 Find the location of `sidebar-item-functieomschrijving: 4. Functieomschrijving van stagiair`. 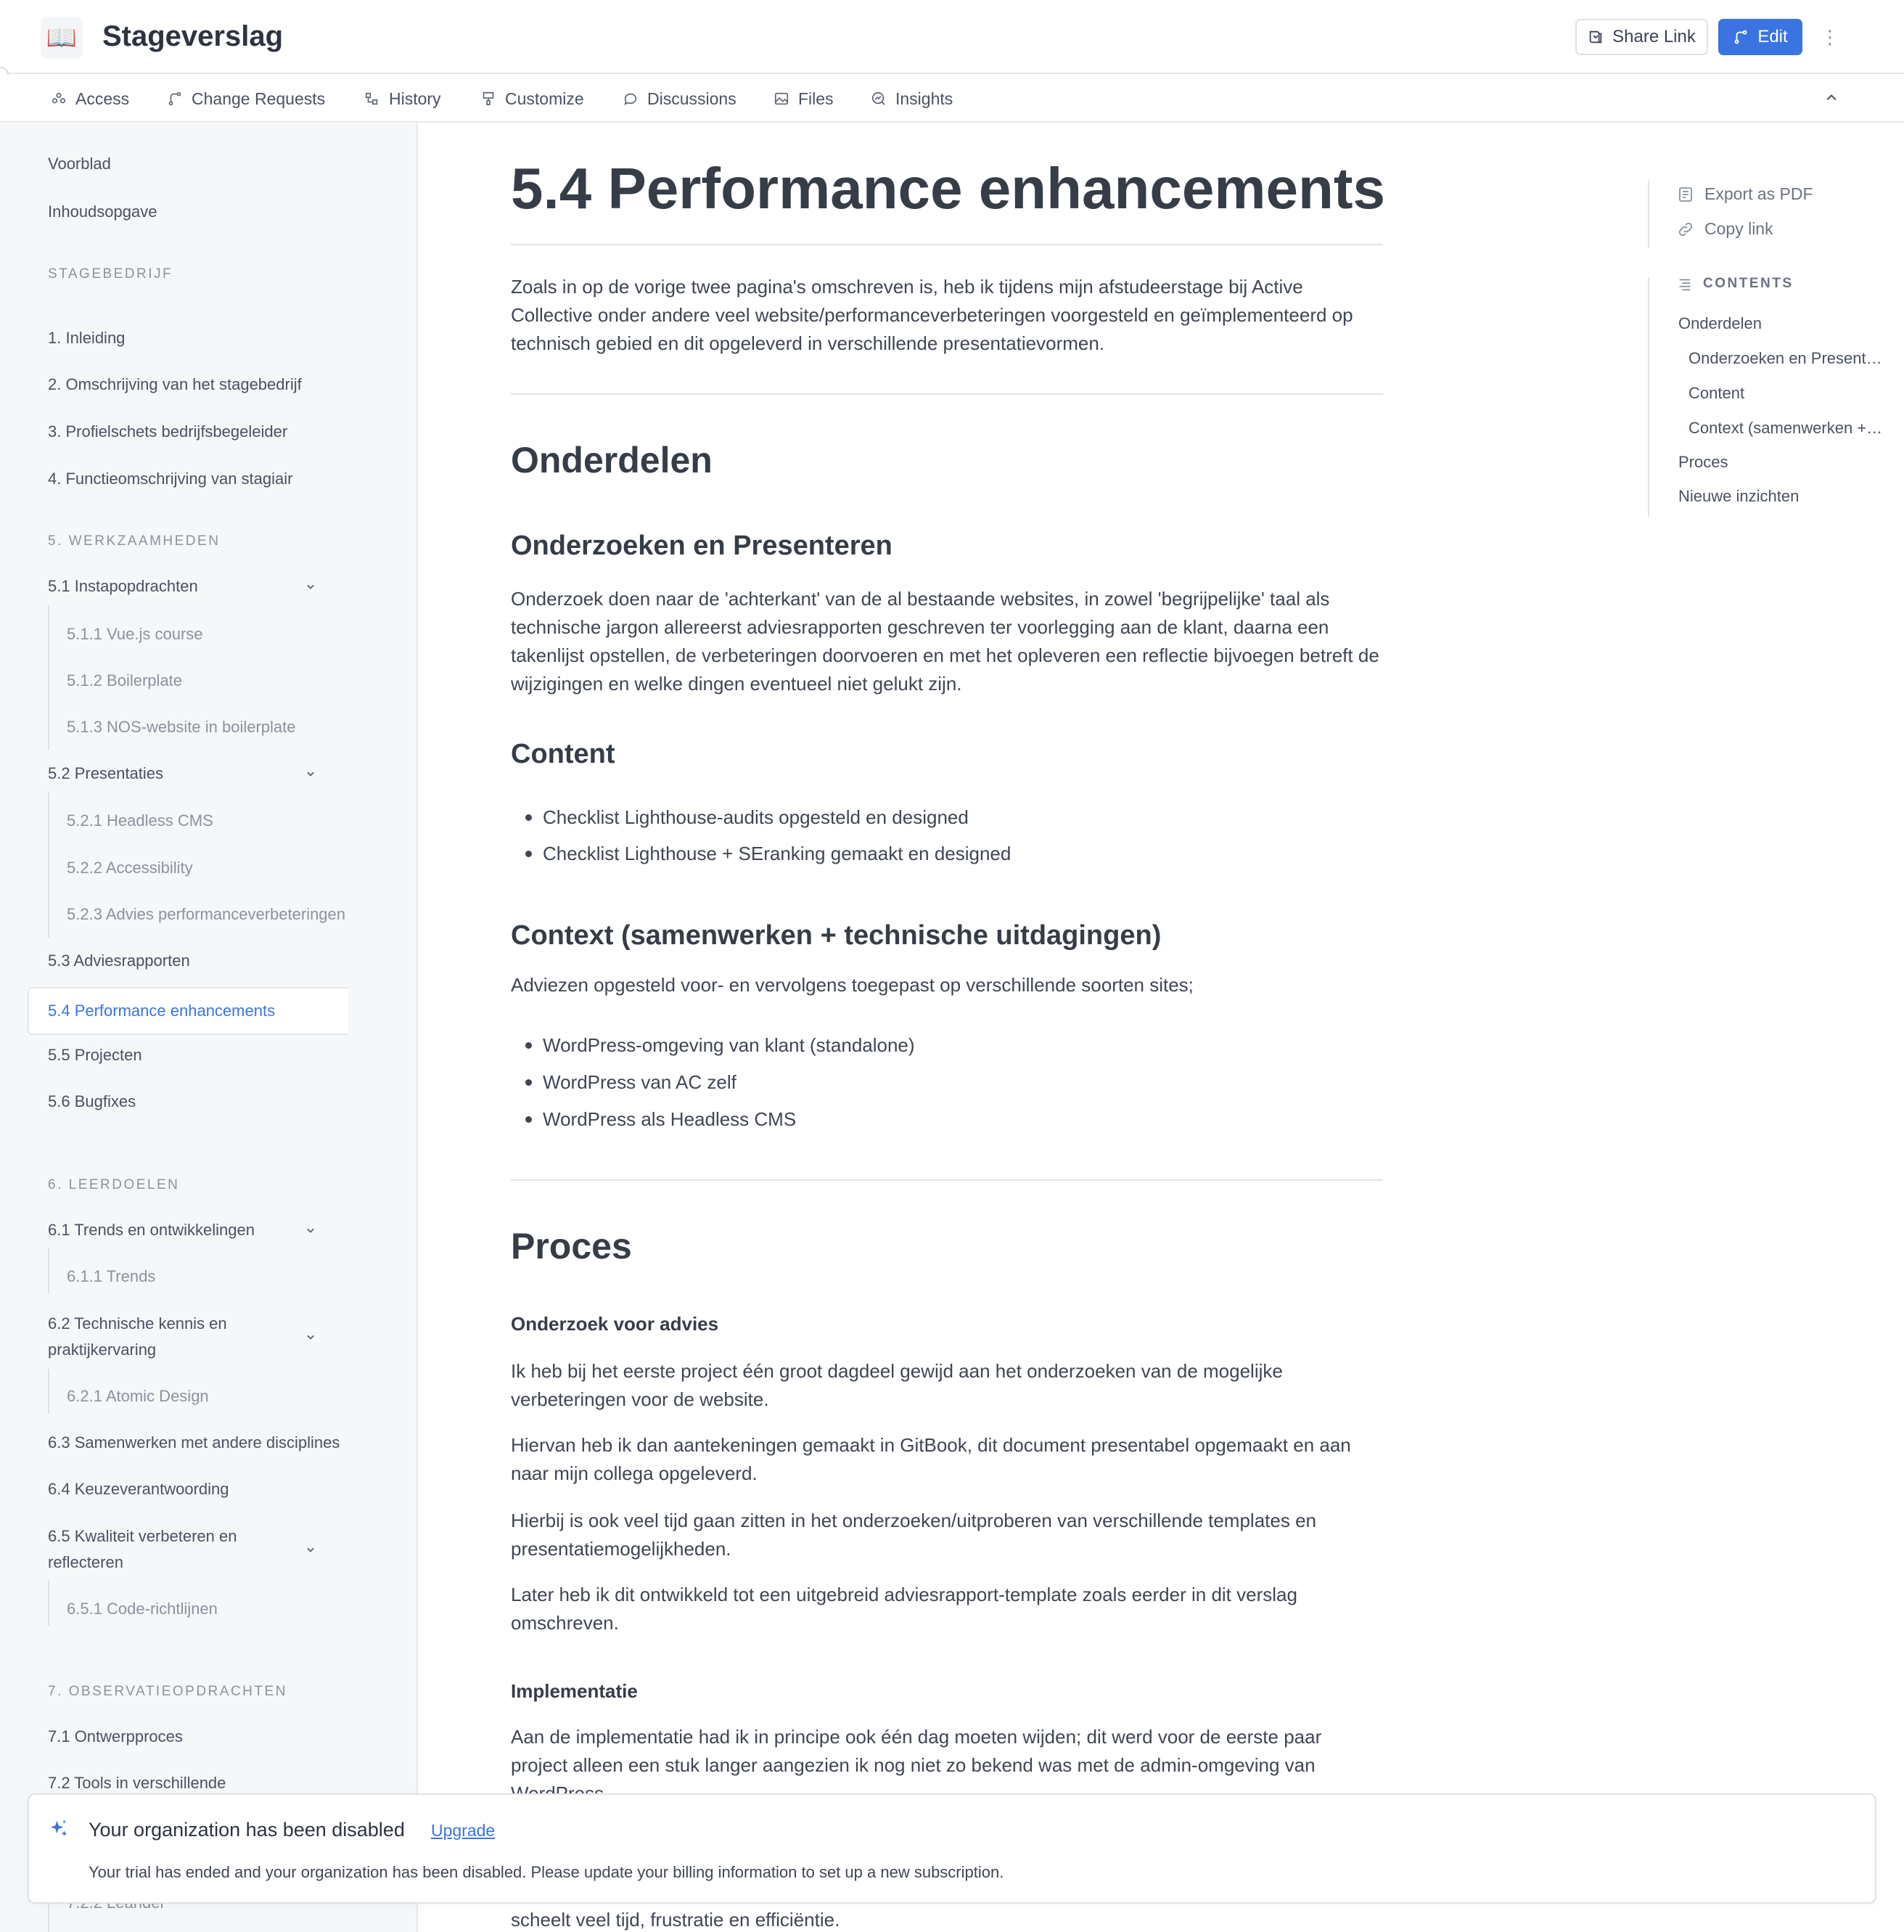

sidebar-item-functieomschrijving: 4. Functieomschrijving van stagiair is located at coordinates (170, 479).